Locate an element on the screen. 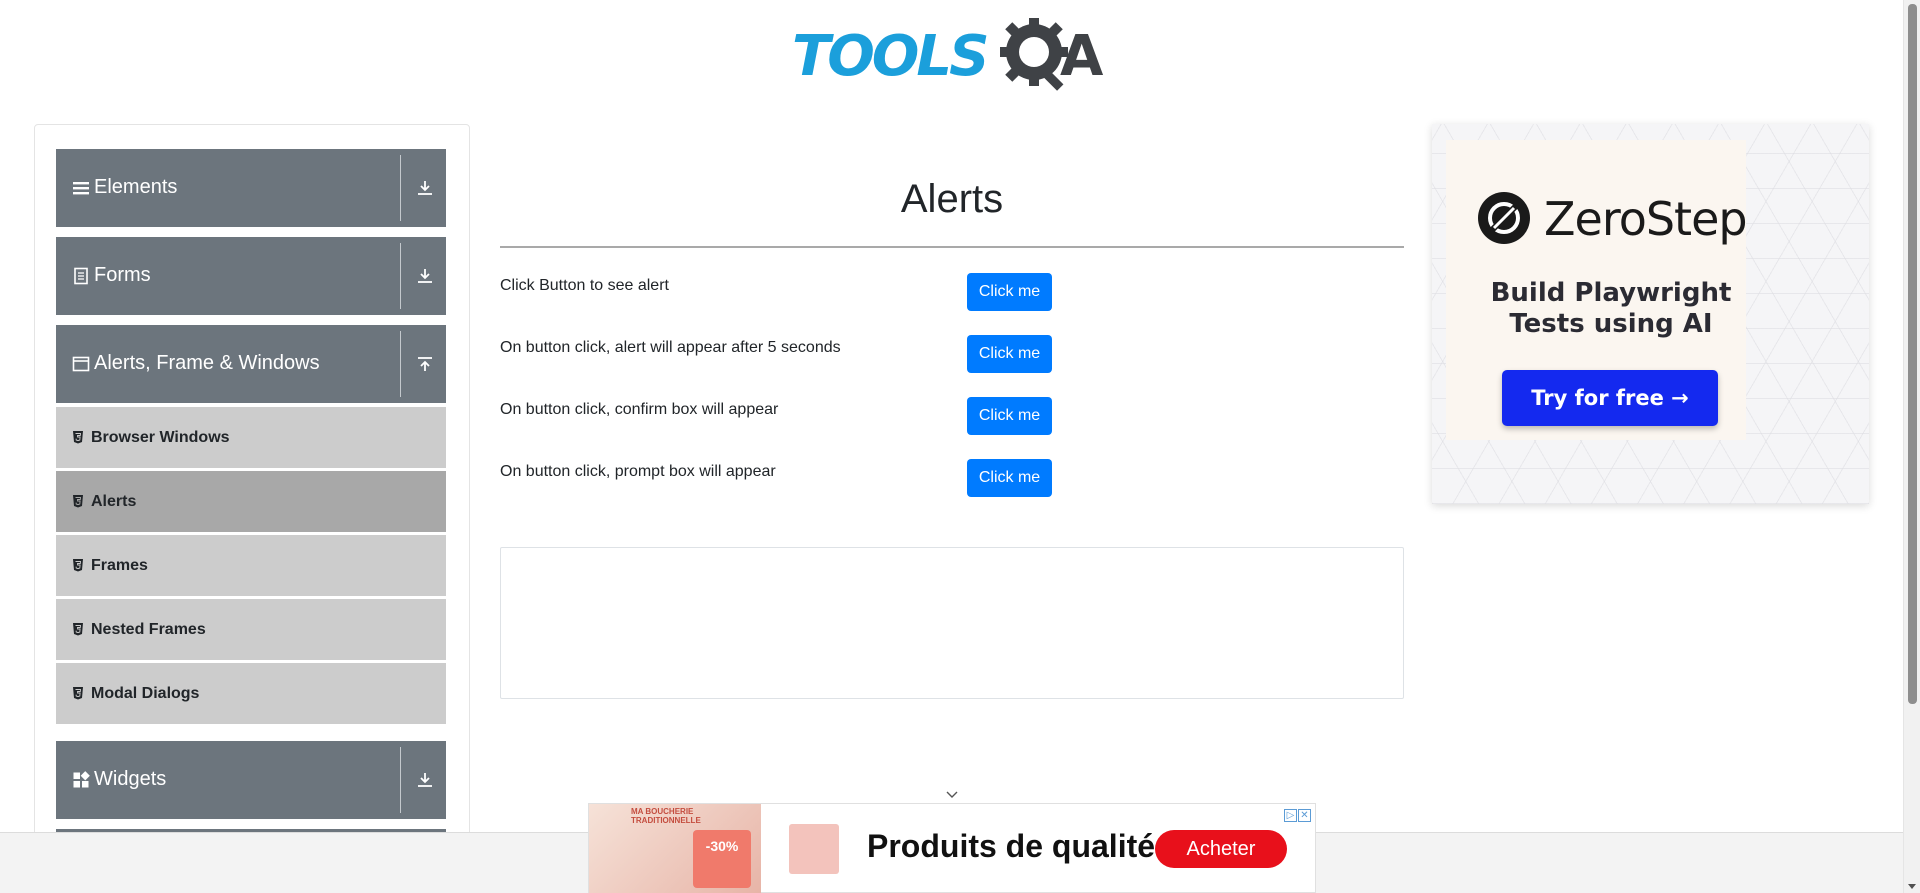  sidebar-item-label: Frames is located at coordinates (119, 565).